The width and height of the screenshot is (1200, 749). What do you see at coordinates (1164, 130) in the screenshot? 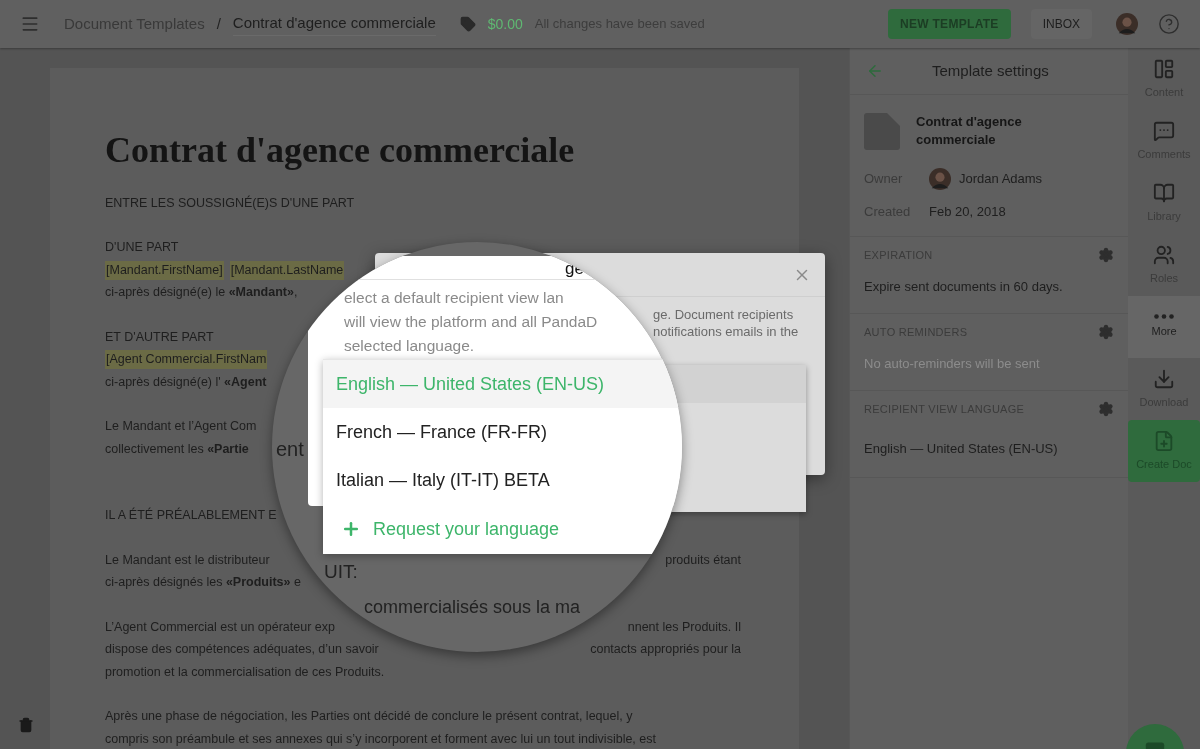
I see `chat-icon` at bounding box center [1164, 130].